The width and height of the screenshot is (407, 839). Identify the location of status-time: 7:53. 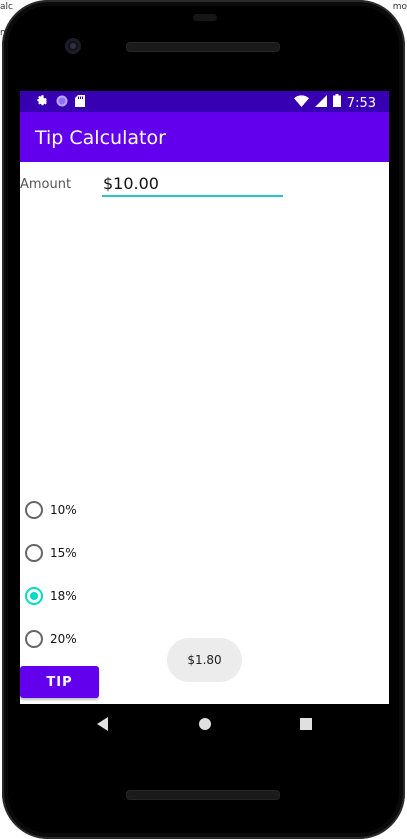
(361, 103).